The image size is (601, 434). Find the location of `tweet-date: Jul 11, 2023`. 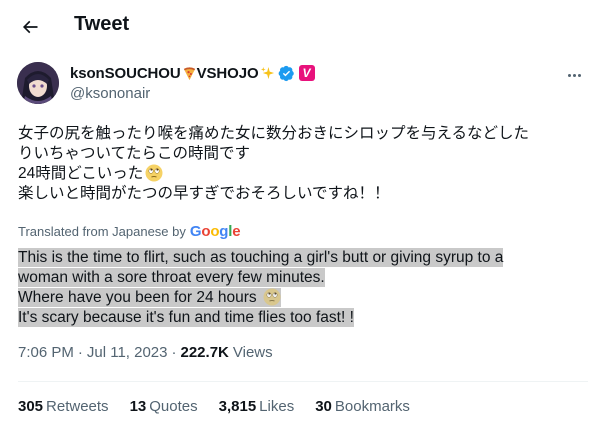

tweet-date: Jul 11, 2023 is located at coordinates (127, 352).